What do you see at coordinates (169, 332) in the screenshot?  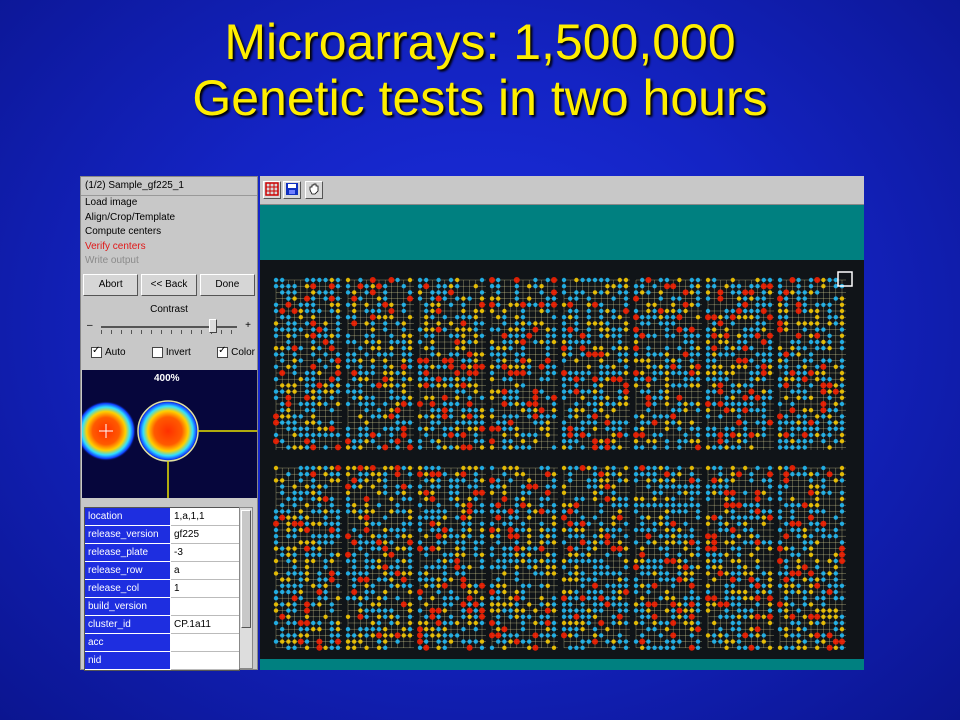 I see `slider-ticks` at bounding box center [169, 332].